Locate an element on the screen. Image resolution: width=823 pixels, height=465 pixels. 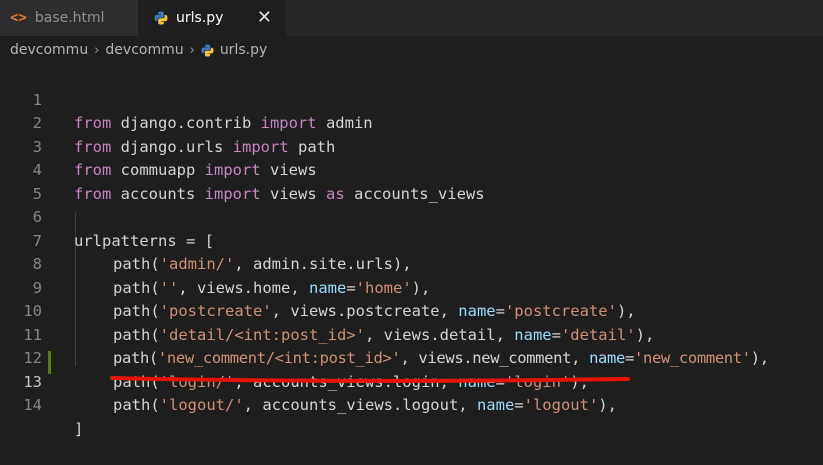
code-token: ] is located at coordinates (79, 428).